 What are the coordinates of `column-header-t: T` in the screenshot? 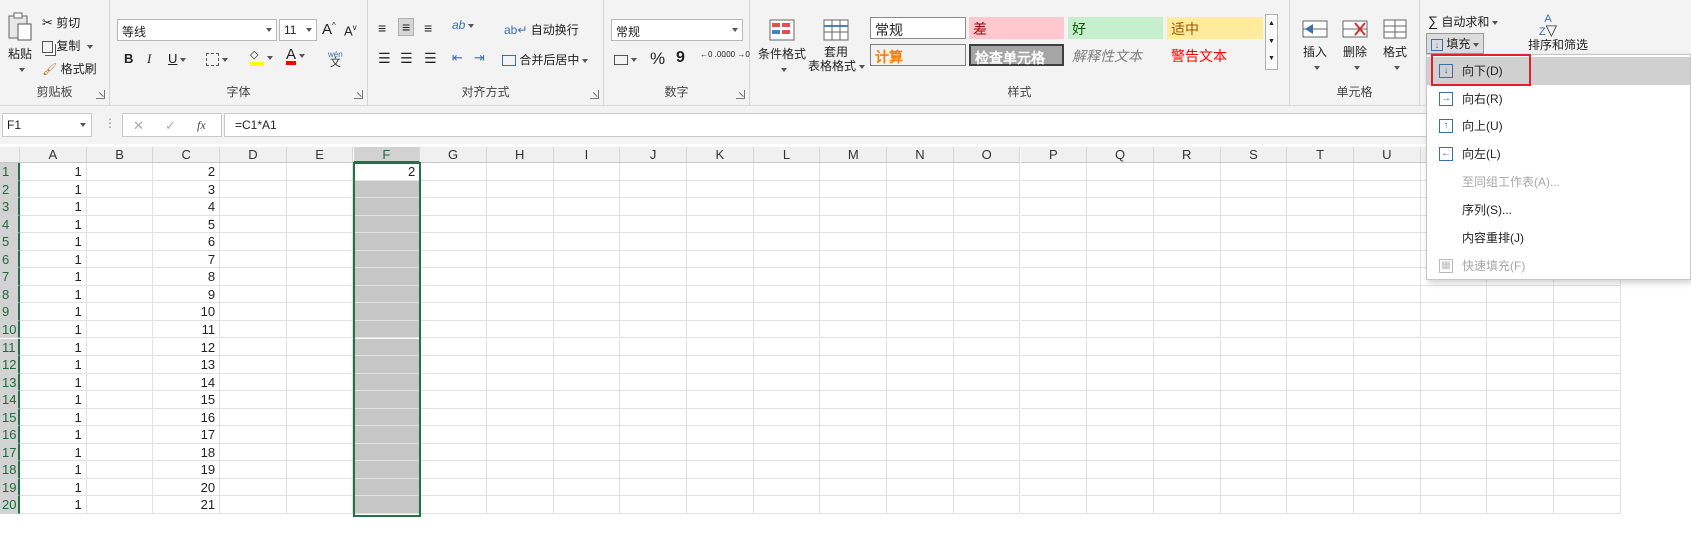 It's located at (1320, 155).